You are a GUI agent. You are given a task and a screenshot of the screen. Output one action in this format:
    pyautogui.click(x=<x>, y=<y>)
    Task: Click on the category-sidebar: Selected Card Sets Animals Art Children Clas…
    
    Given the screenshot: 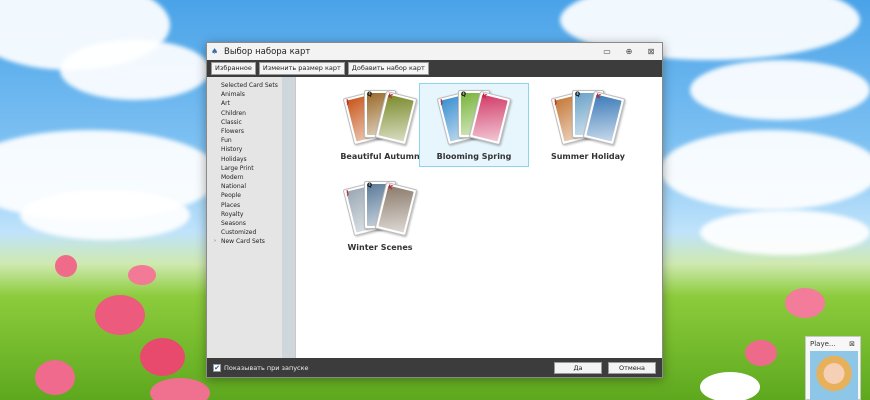 What is the action you would take?
    pyautogui.click(x=251, y=217)
    